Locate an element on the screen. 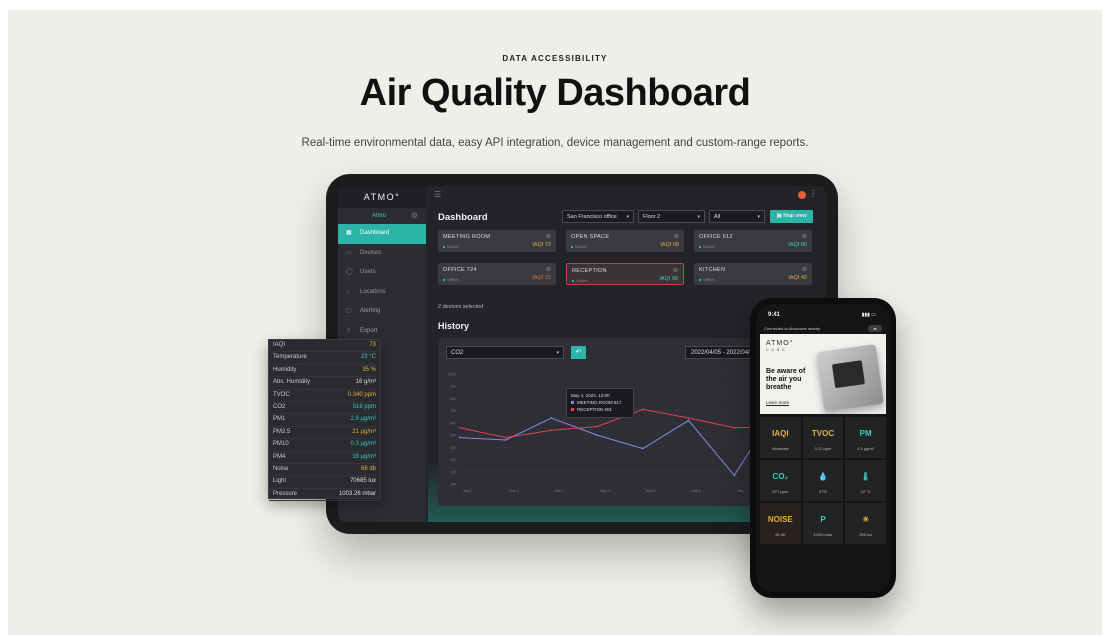  metric-label: Pressure is located at coordinates (285, 493).